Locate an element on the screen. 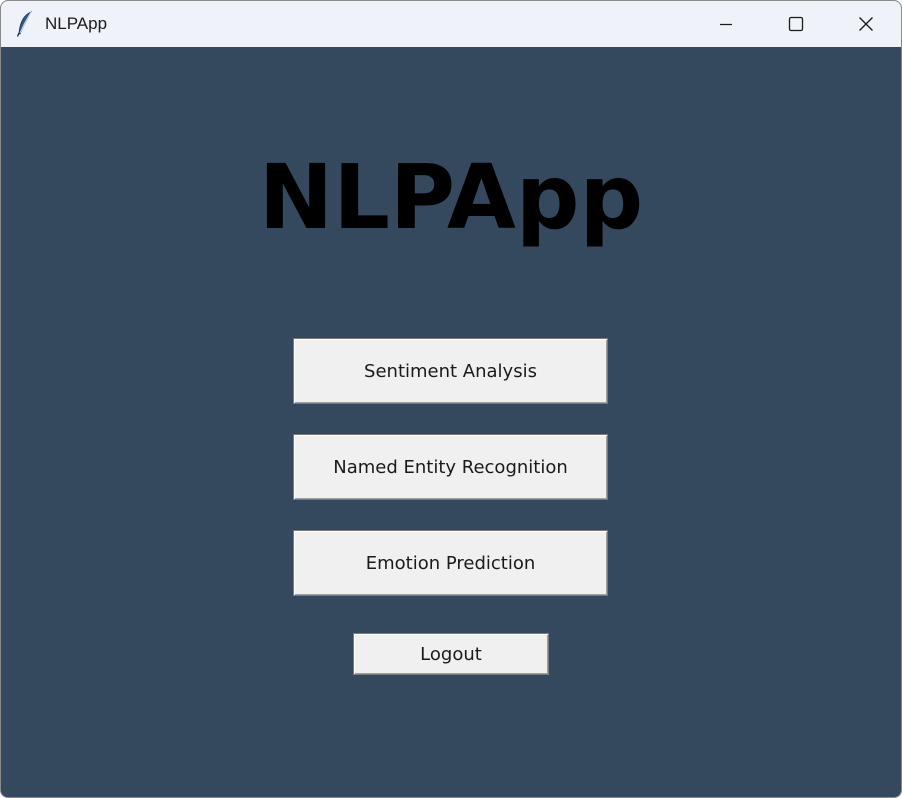 The height and width of the screenshot is (798, 902). minimize-button is located at coordinates (726, 24).